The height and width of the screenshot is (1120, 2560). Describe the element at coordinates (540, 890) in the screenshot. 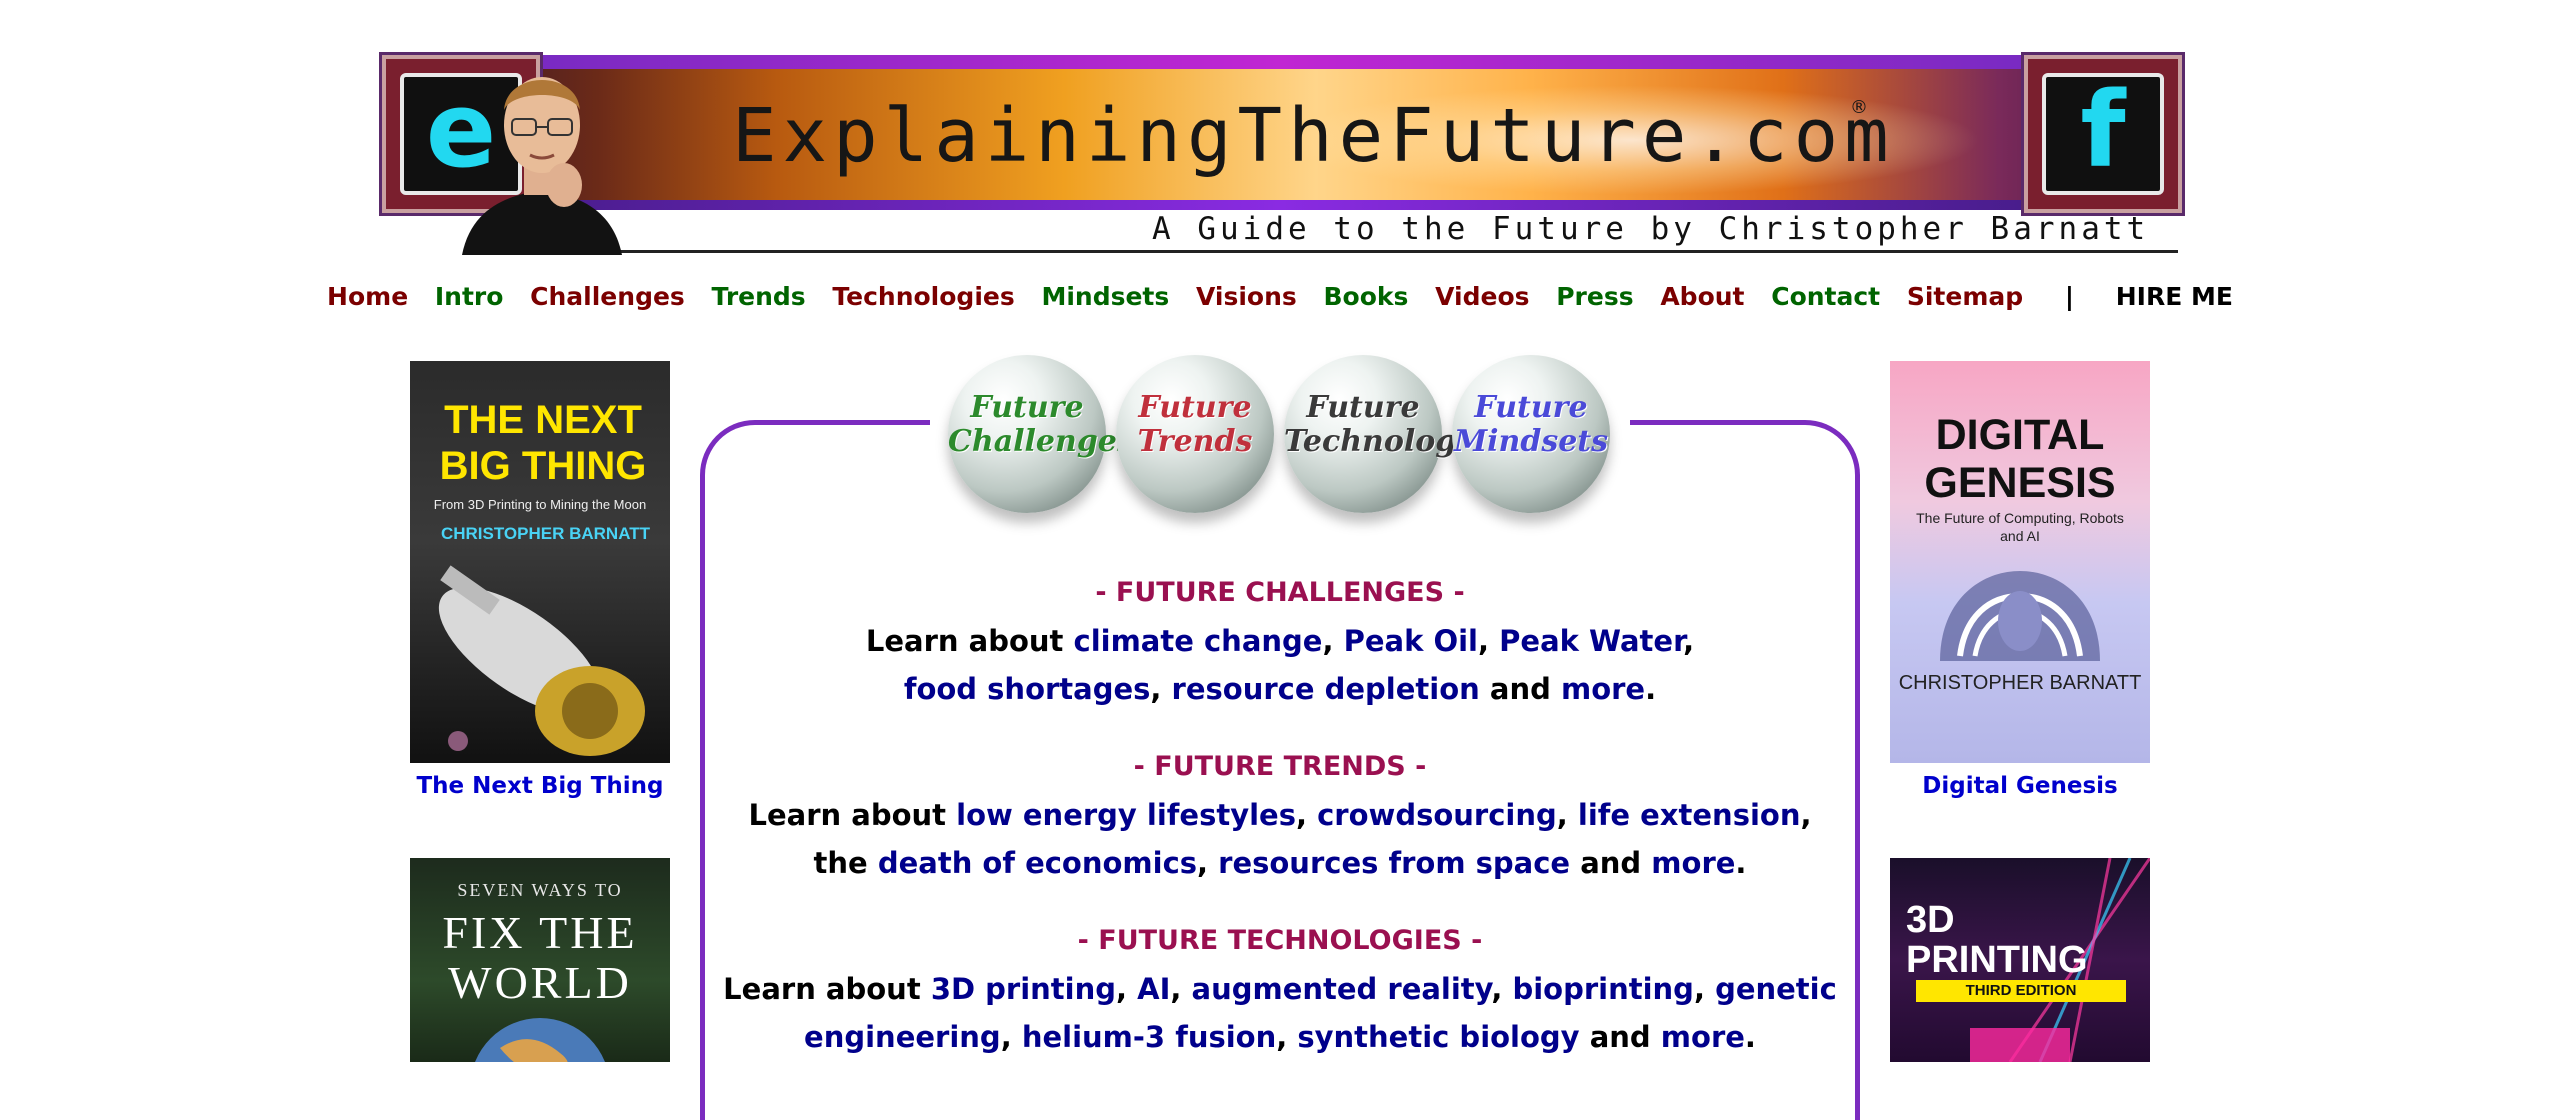

I see `book-cover-small-title: SEVEN WAYS TO` at that location.